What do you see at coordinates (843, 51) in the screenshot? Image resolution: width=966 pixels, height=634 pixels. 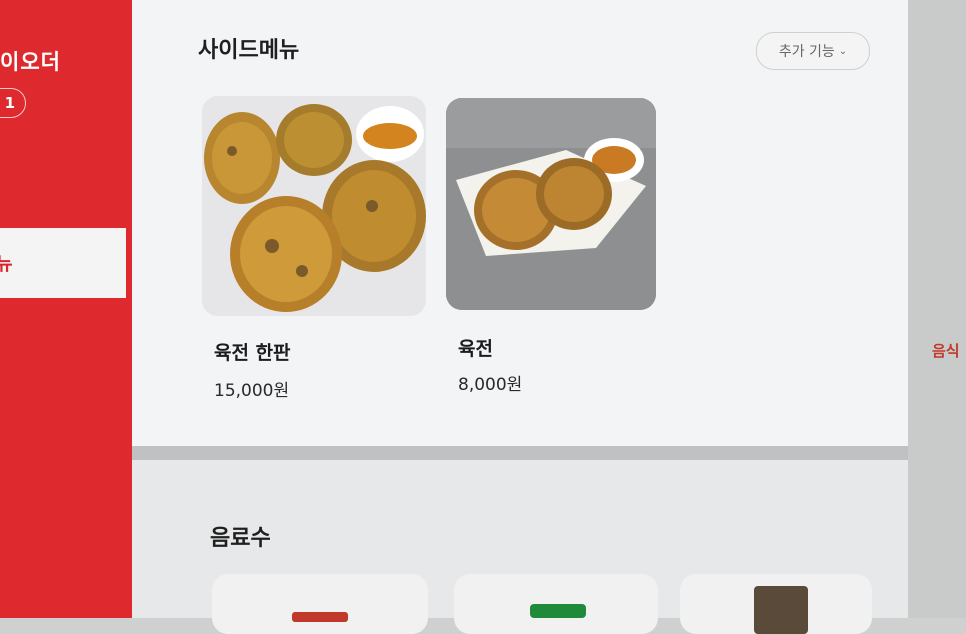 I see `chevron-down-icon: ⌄` at bounding box center [843, 51].